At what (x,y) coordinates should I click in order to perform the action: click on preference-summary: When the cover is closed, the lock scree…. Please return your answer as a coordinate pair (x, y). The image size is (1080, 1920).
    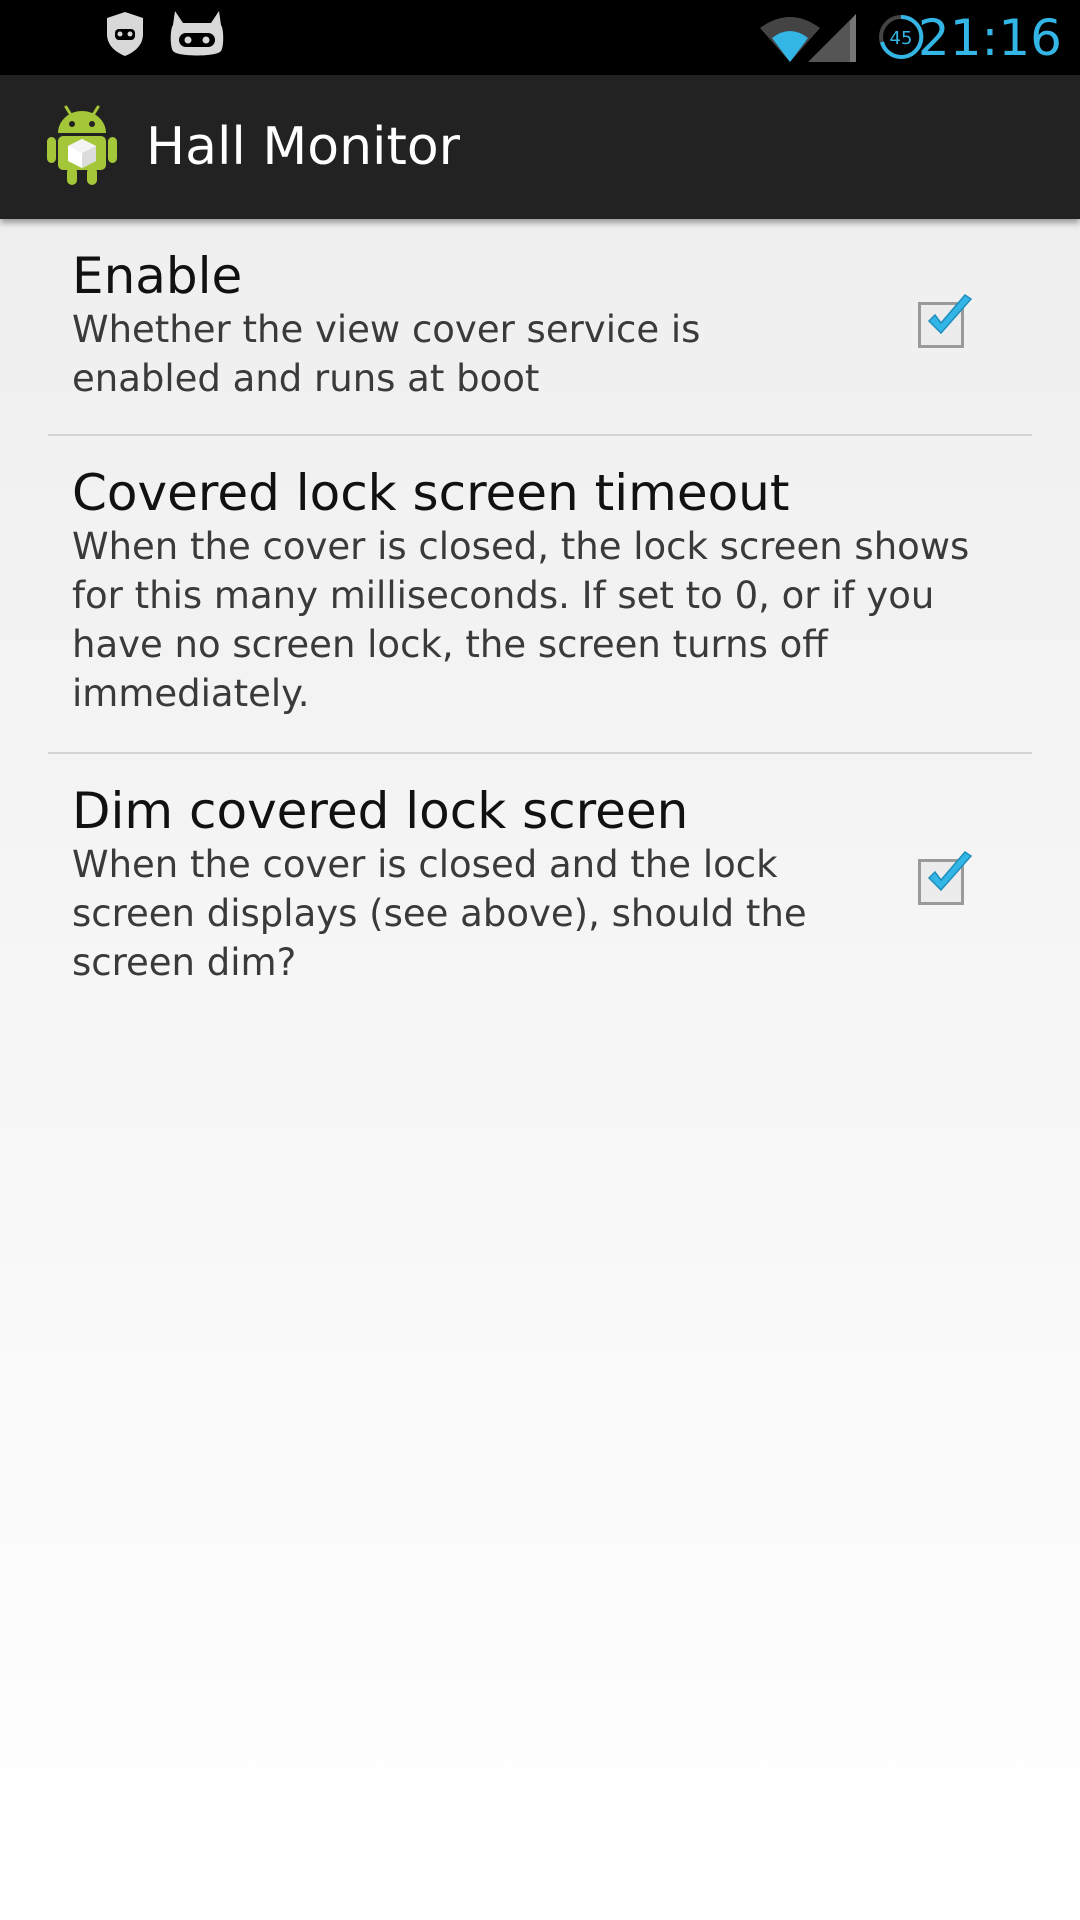
    Looking at the image, I should click on (521, 620).